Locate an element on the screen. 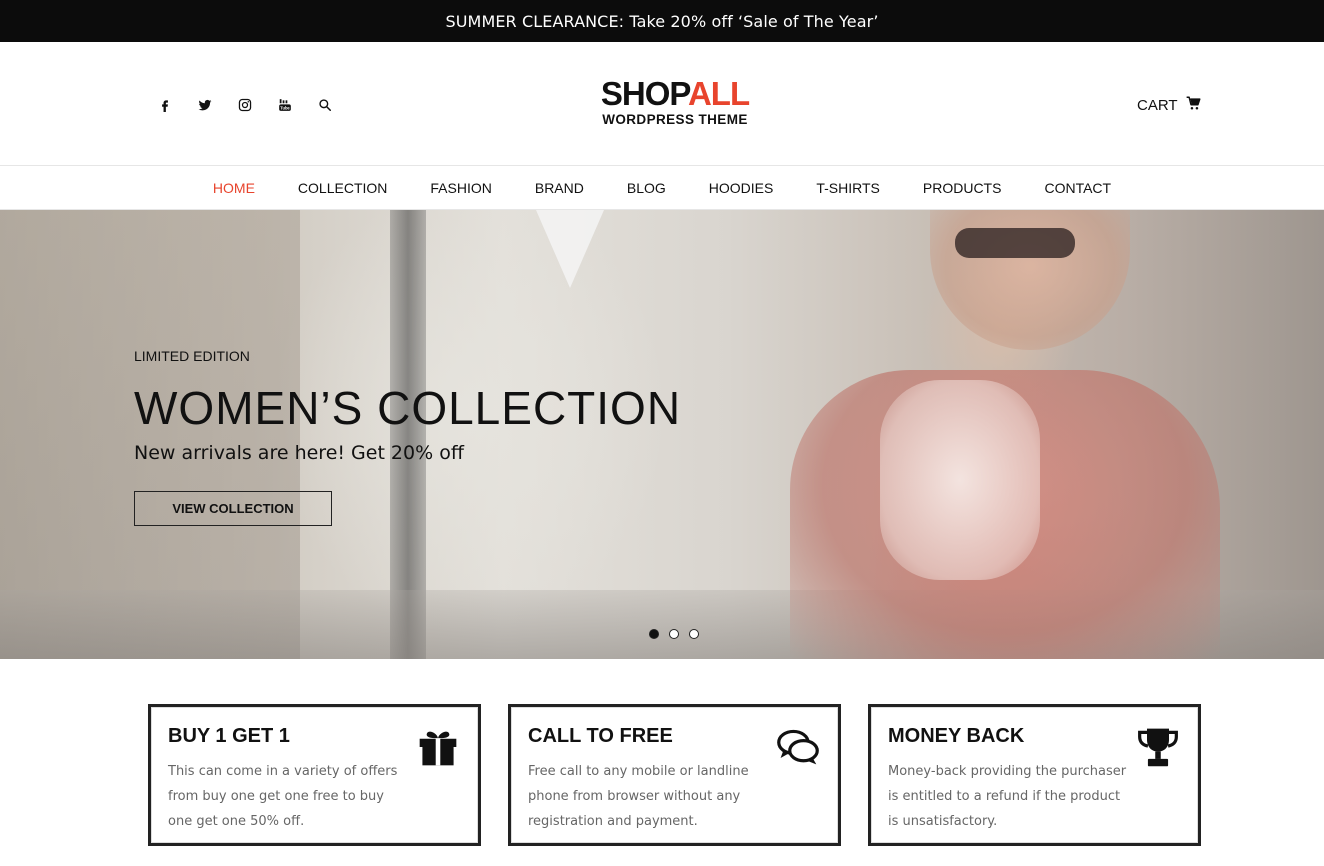 The height and width of the screenshot is (866, 1324). feature-title: MONEY BACK is located at coordinates (956, 736).